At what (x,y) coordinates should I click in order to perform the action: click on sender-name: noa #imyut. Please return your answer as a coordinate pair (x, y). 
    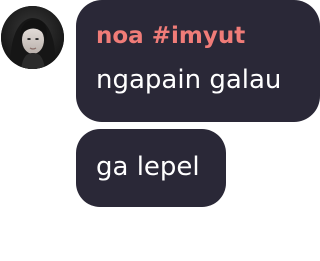
    Looking at the image, I should click on (198, 36).